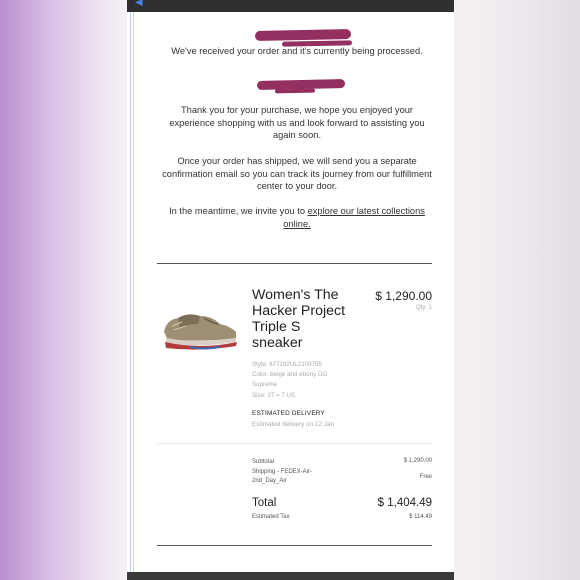 The width and height of the screenshot is (580, 580). Describe the element at coordinates (287, 364) in the screenshot. I see `product-style: Style: 677192UL2109795` at that location.